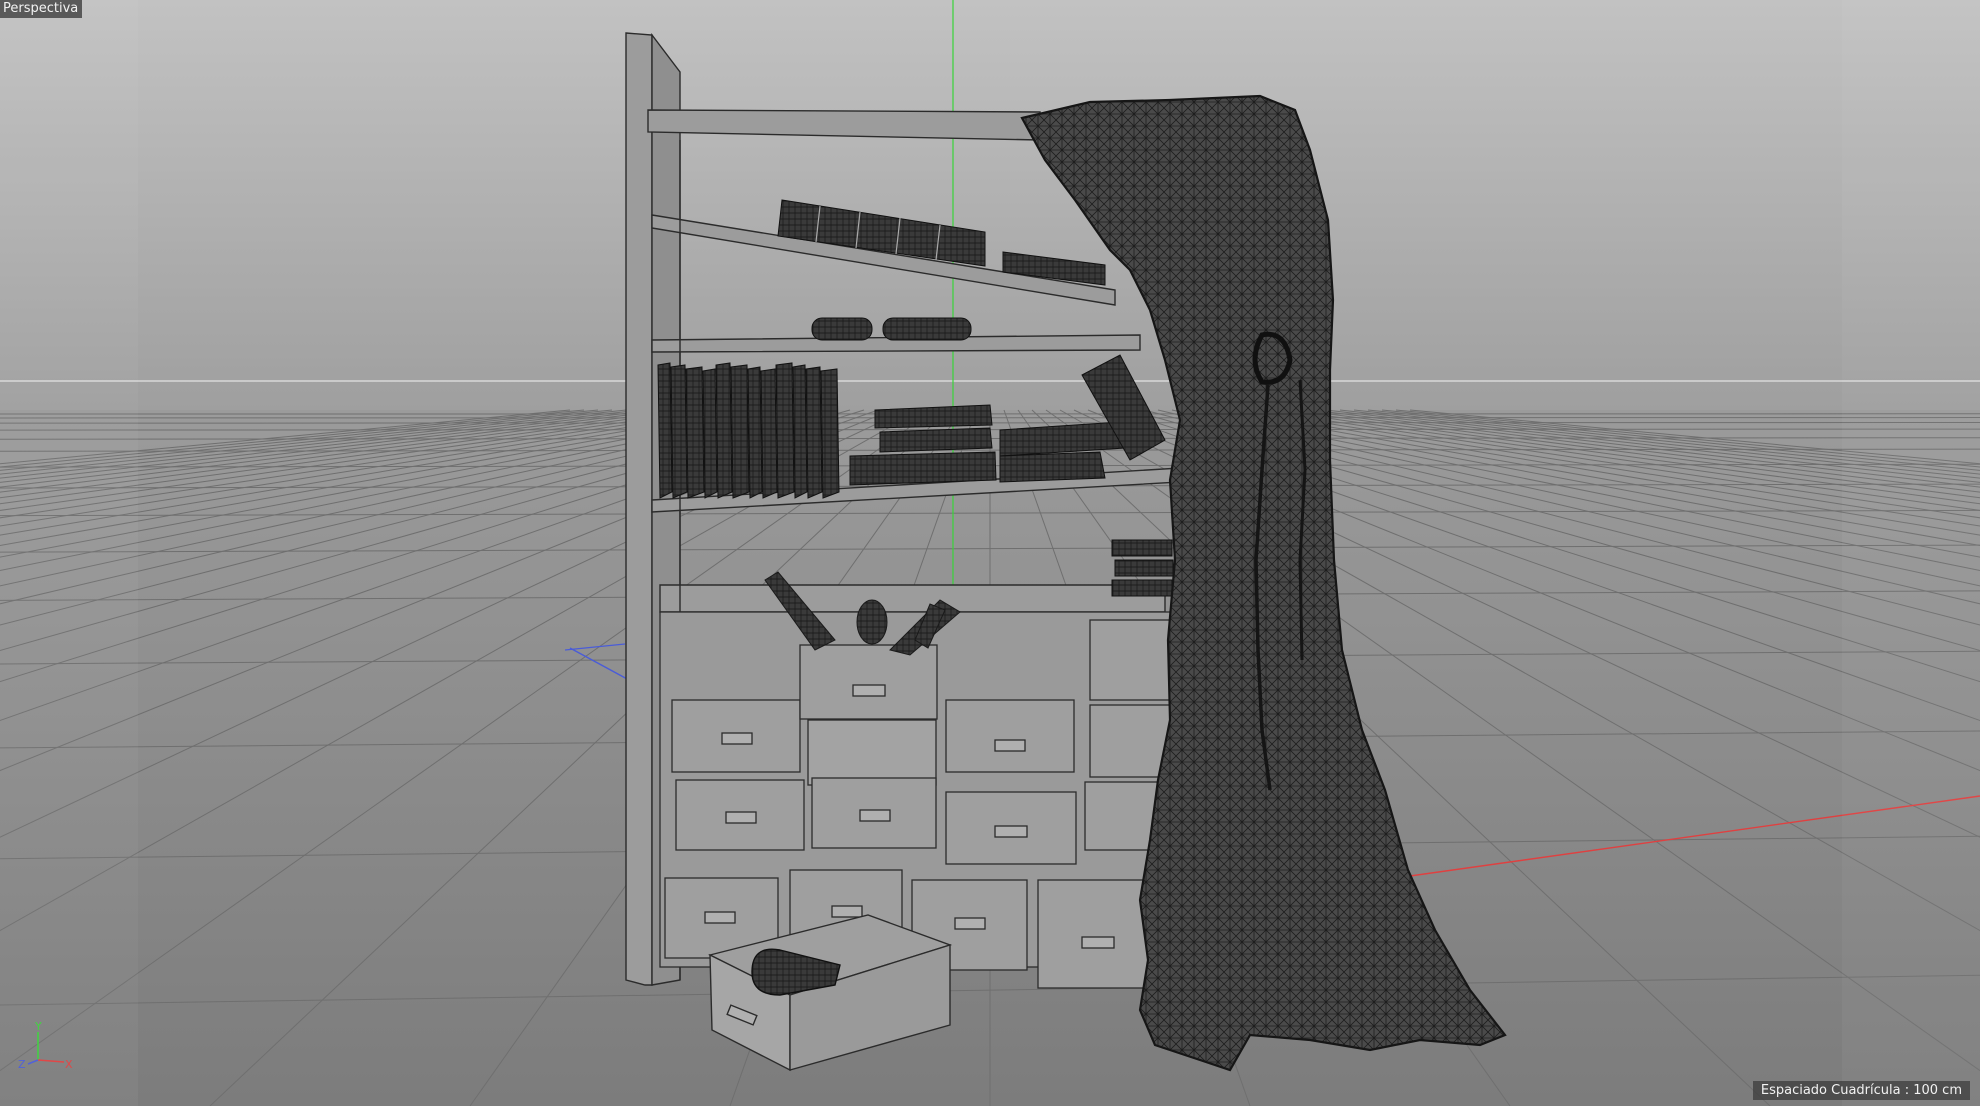  What do you see at coordinates (639, 509) in the screenshot?
I see `shelf-left-panel` at bounding box center [639, 509].